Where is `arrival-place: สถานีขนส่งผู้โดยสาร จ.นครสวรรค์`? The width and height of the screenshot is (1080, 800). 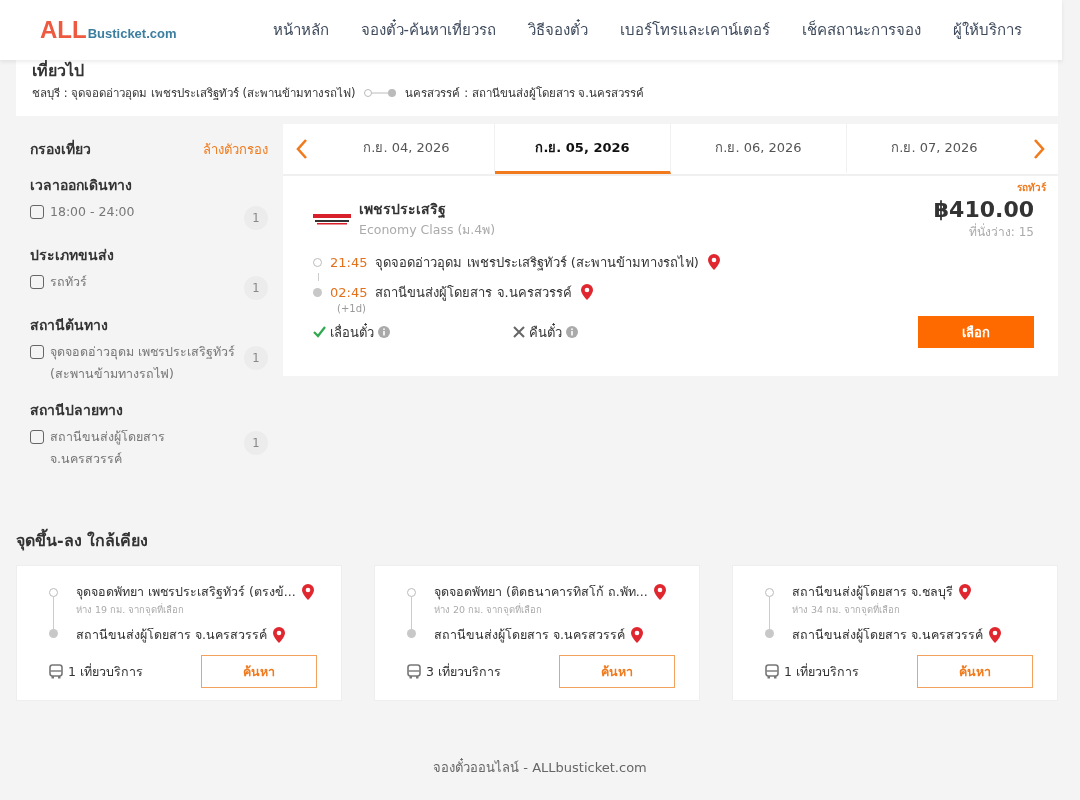 arrival-place: สถานีขนส่งผู้โดยสาร จ.นครสวรรค์ is located at coordinates (473, 293).